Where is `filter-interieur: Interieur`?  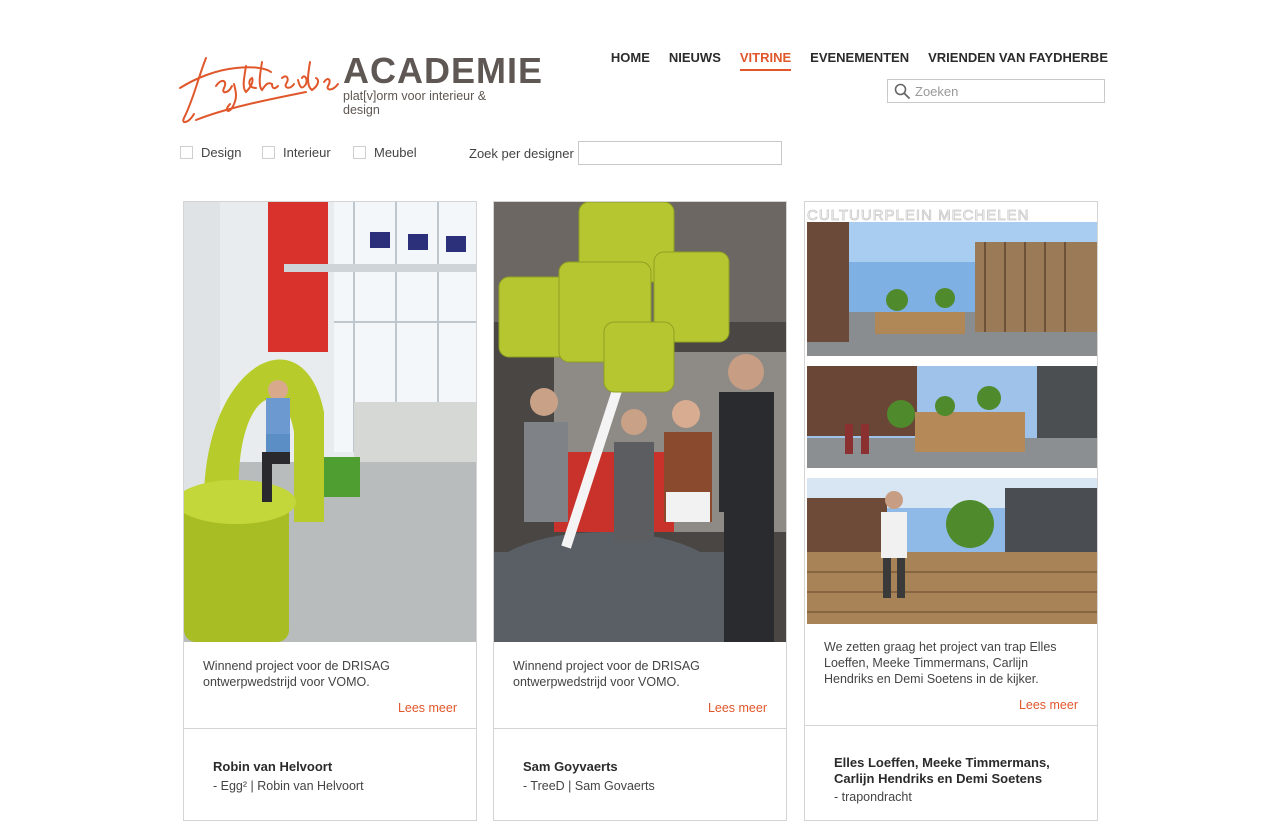
filter-interieur: Interieur is located at coordinates (296, 152).